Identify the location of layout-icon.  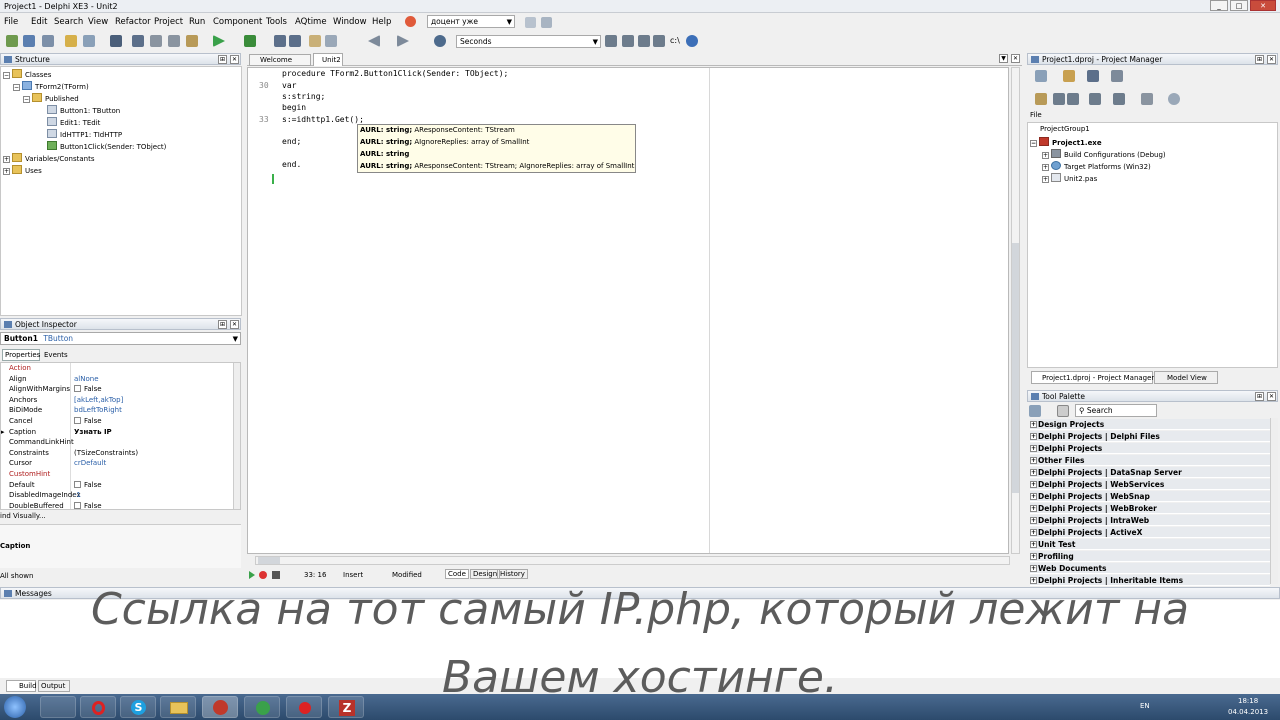
(546, 22).